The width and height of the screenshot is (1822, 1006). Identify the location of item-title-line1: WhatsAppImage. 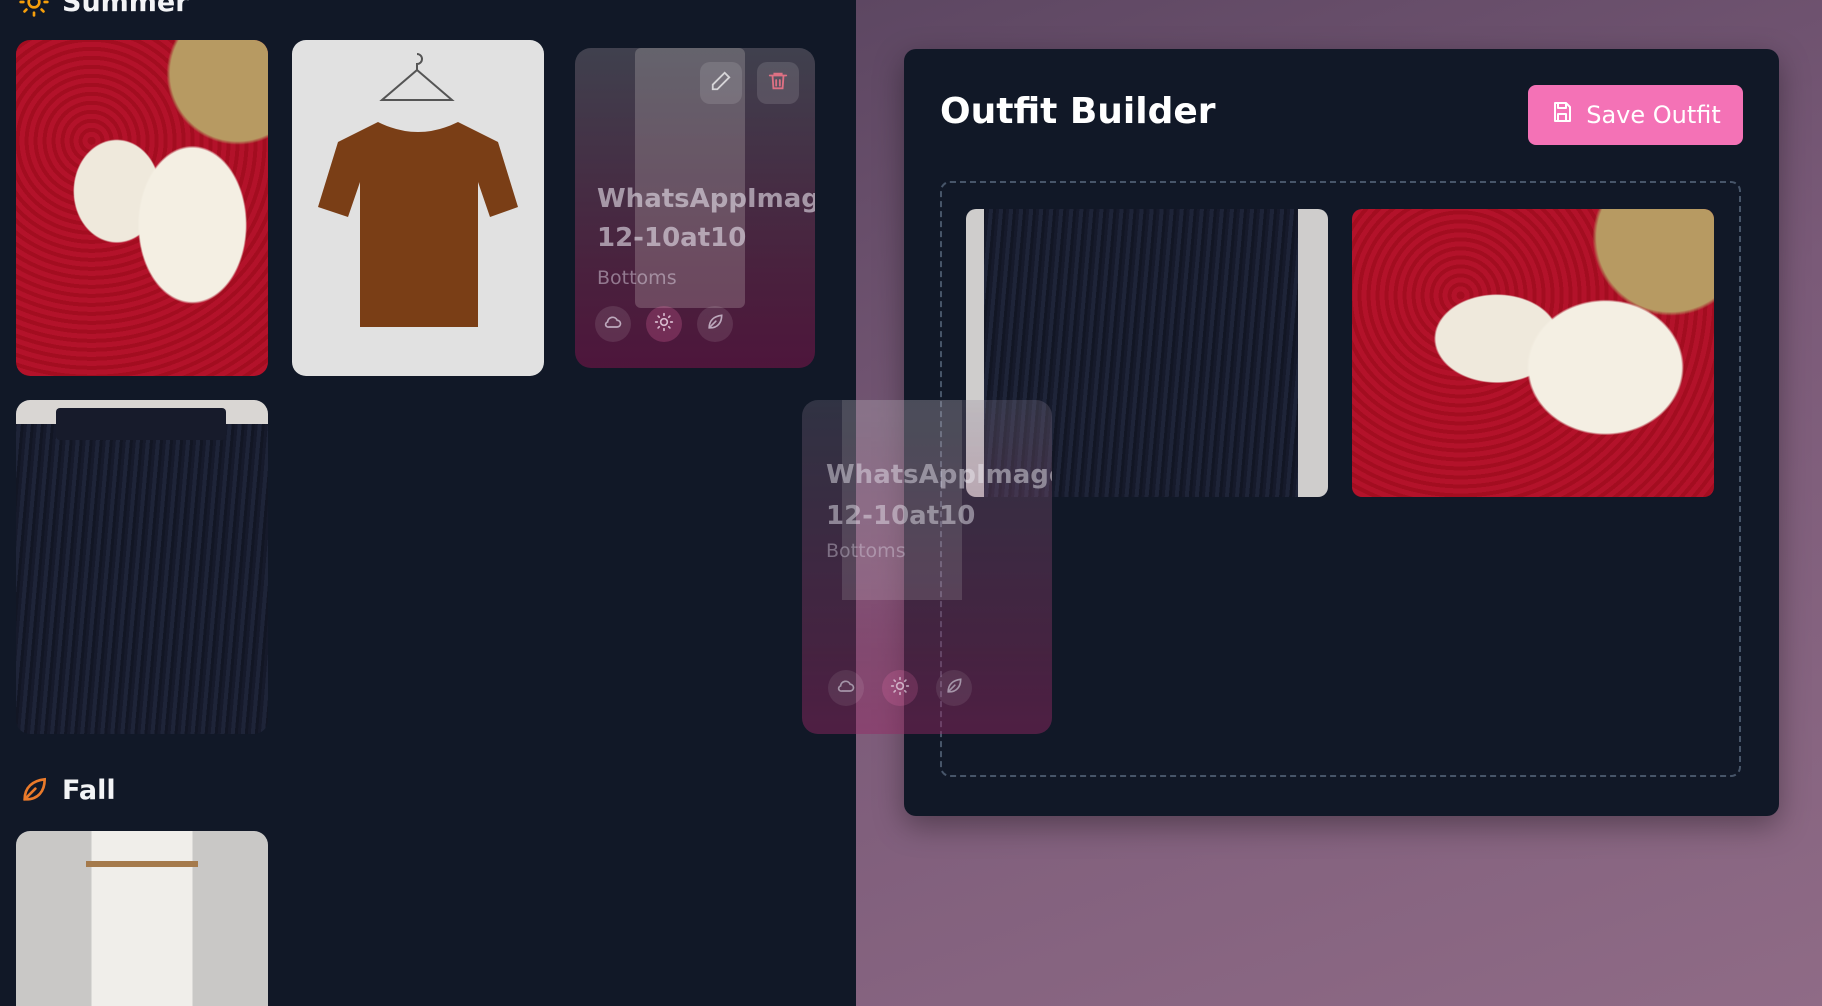
(706, 199).